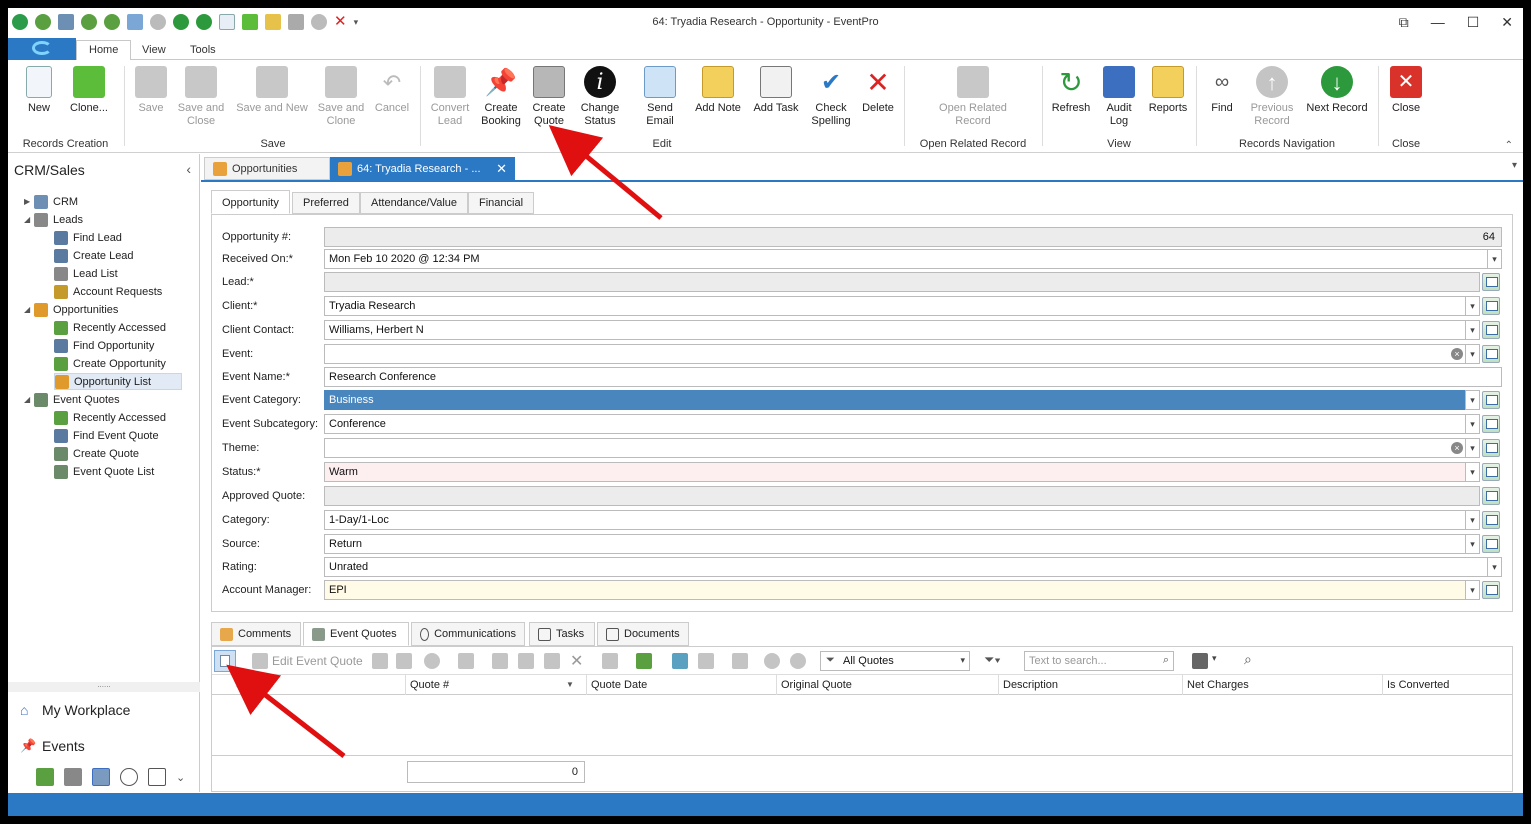  What do you see at coordinates (605, 172) in the screenshot?
I see `arrow-to-create-quote` at bounding box center [605, 172].